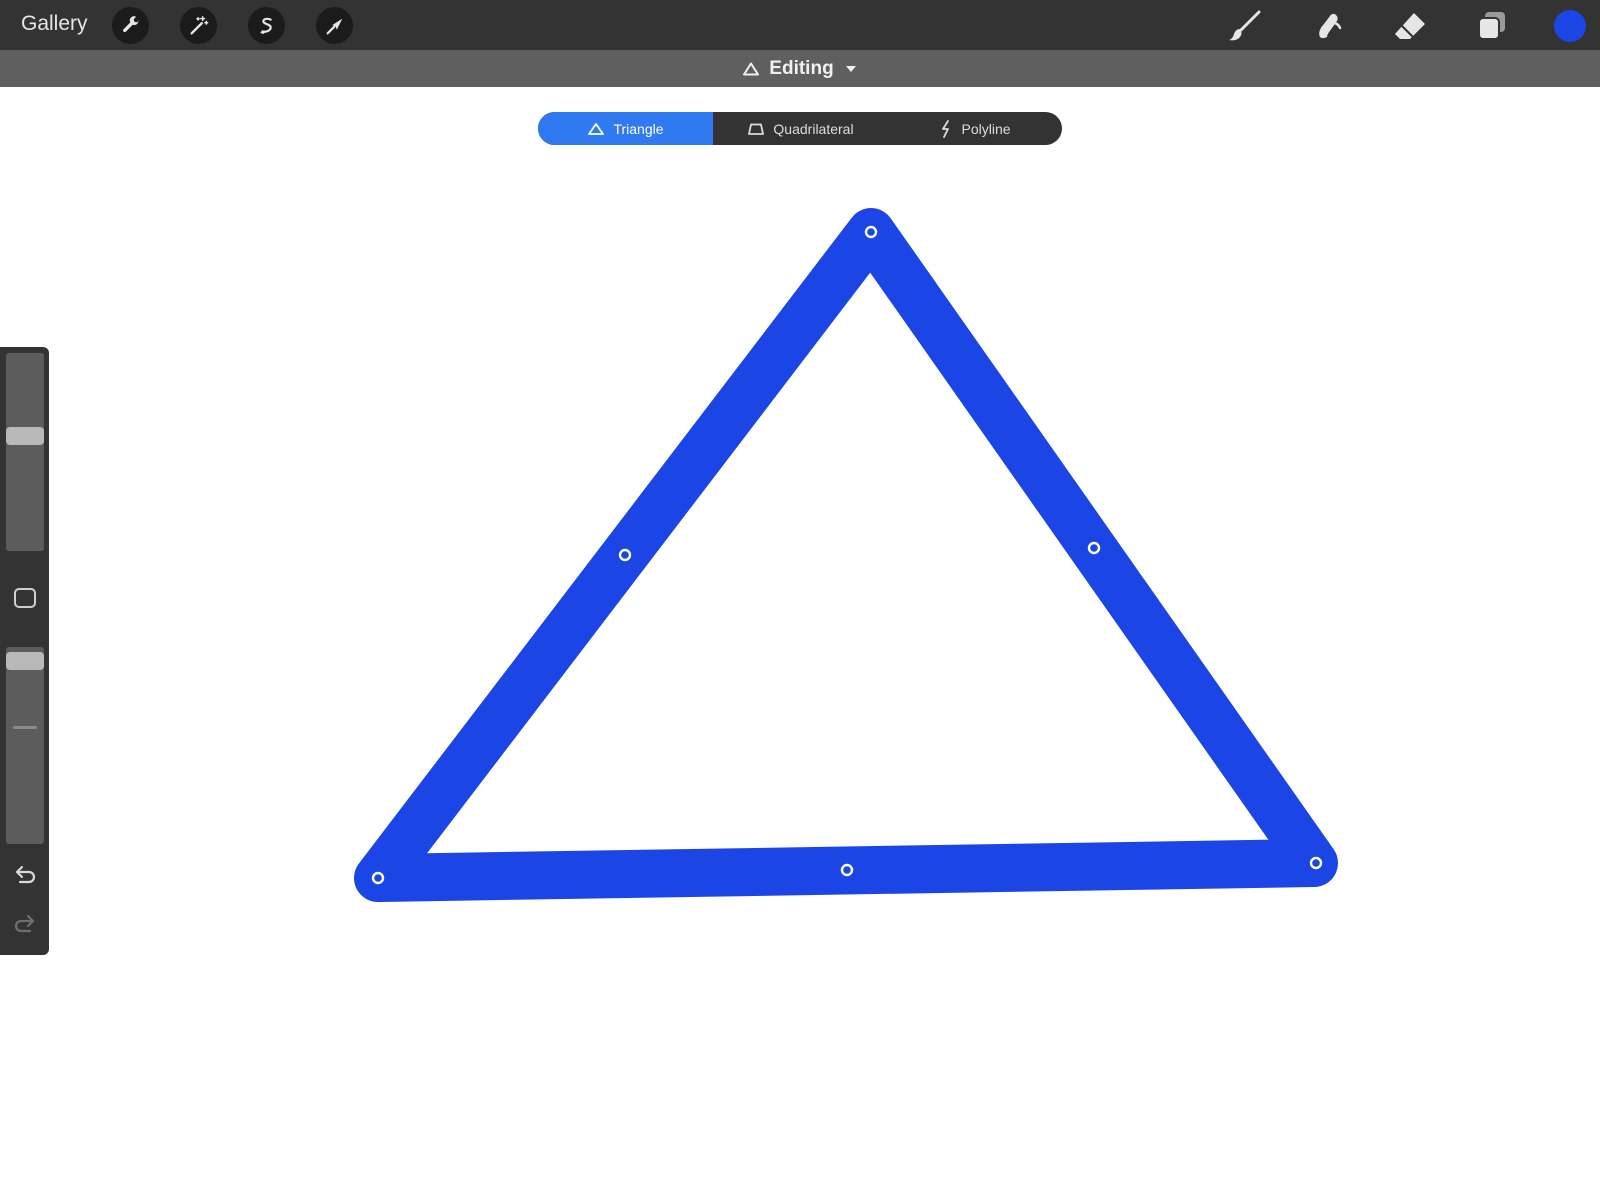  Describe the element at coordinates (54, 24) in the screenshot. I see `gallery-button: Gallery` at that location.